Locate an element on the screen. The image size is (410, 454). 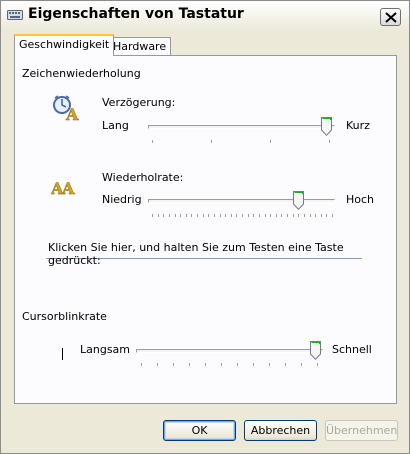
close-icon is located at coordinates (391, 17).